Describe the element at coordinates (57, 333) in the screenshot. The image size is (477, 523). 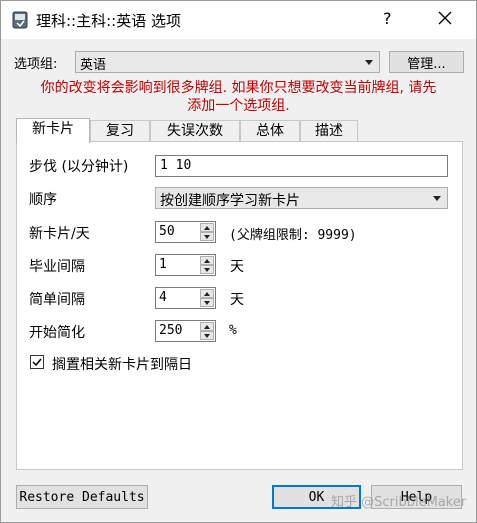
I see `starting-ease-label: 开始简化` at that location.